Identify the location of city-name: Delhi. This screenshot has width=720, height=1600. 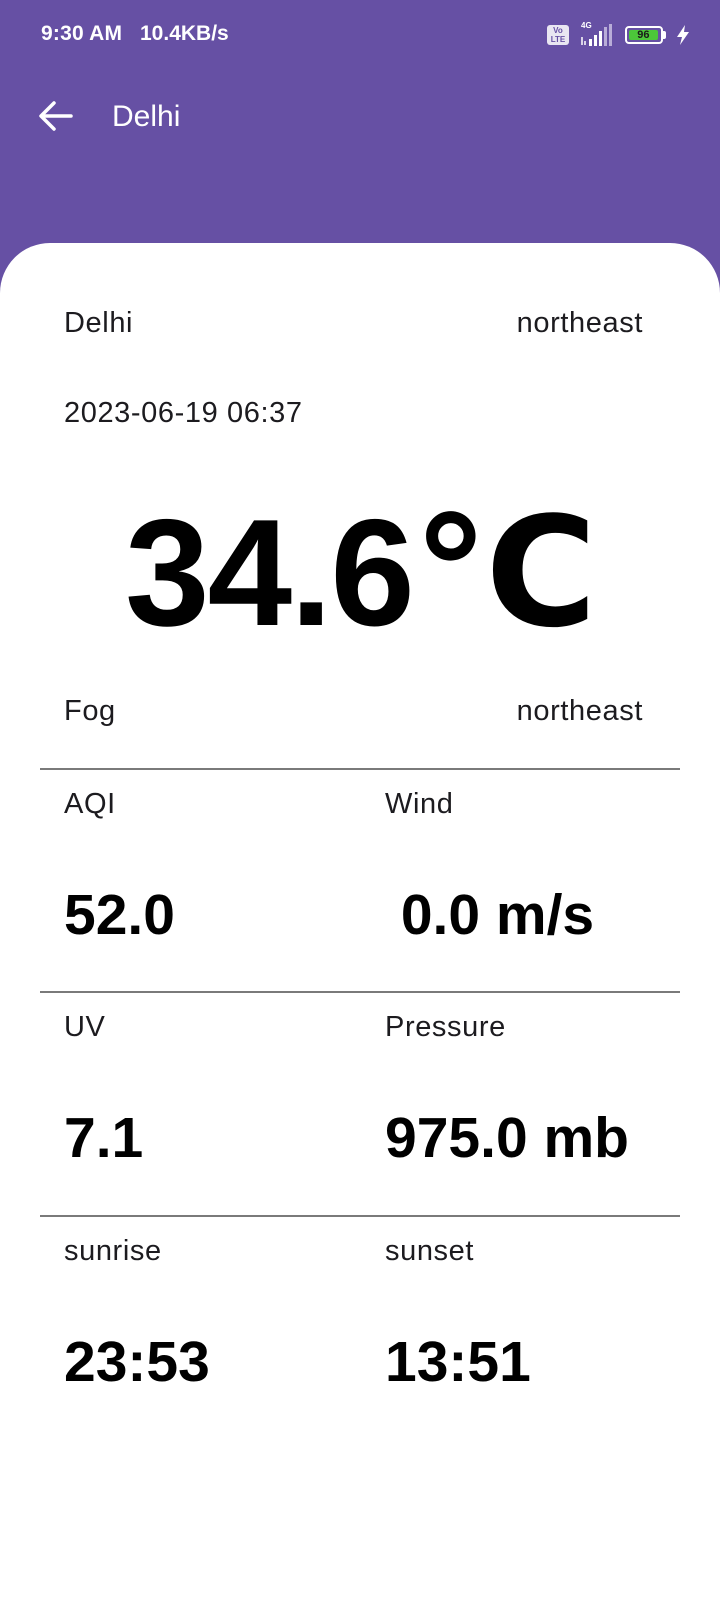
(99, 323).